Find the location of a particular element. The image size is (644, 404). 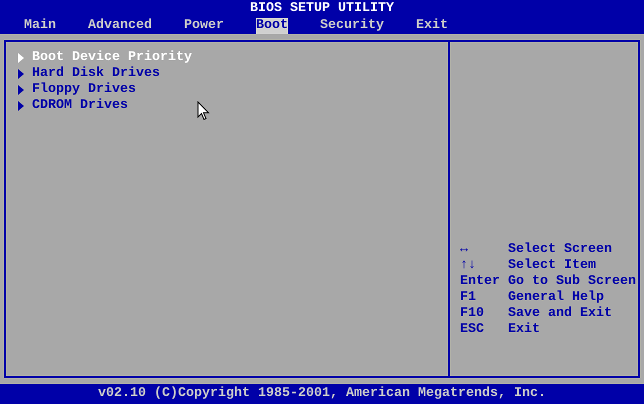

menu-tab: Power is located at coordinates (204, 26).